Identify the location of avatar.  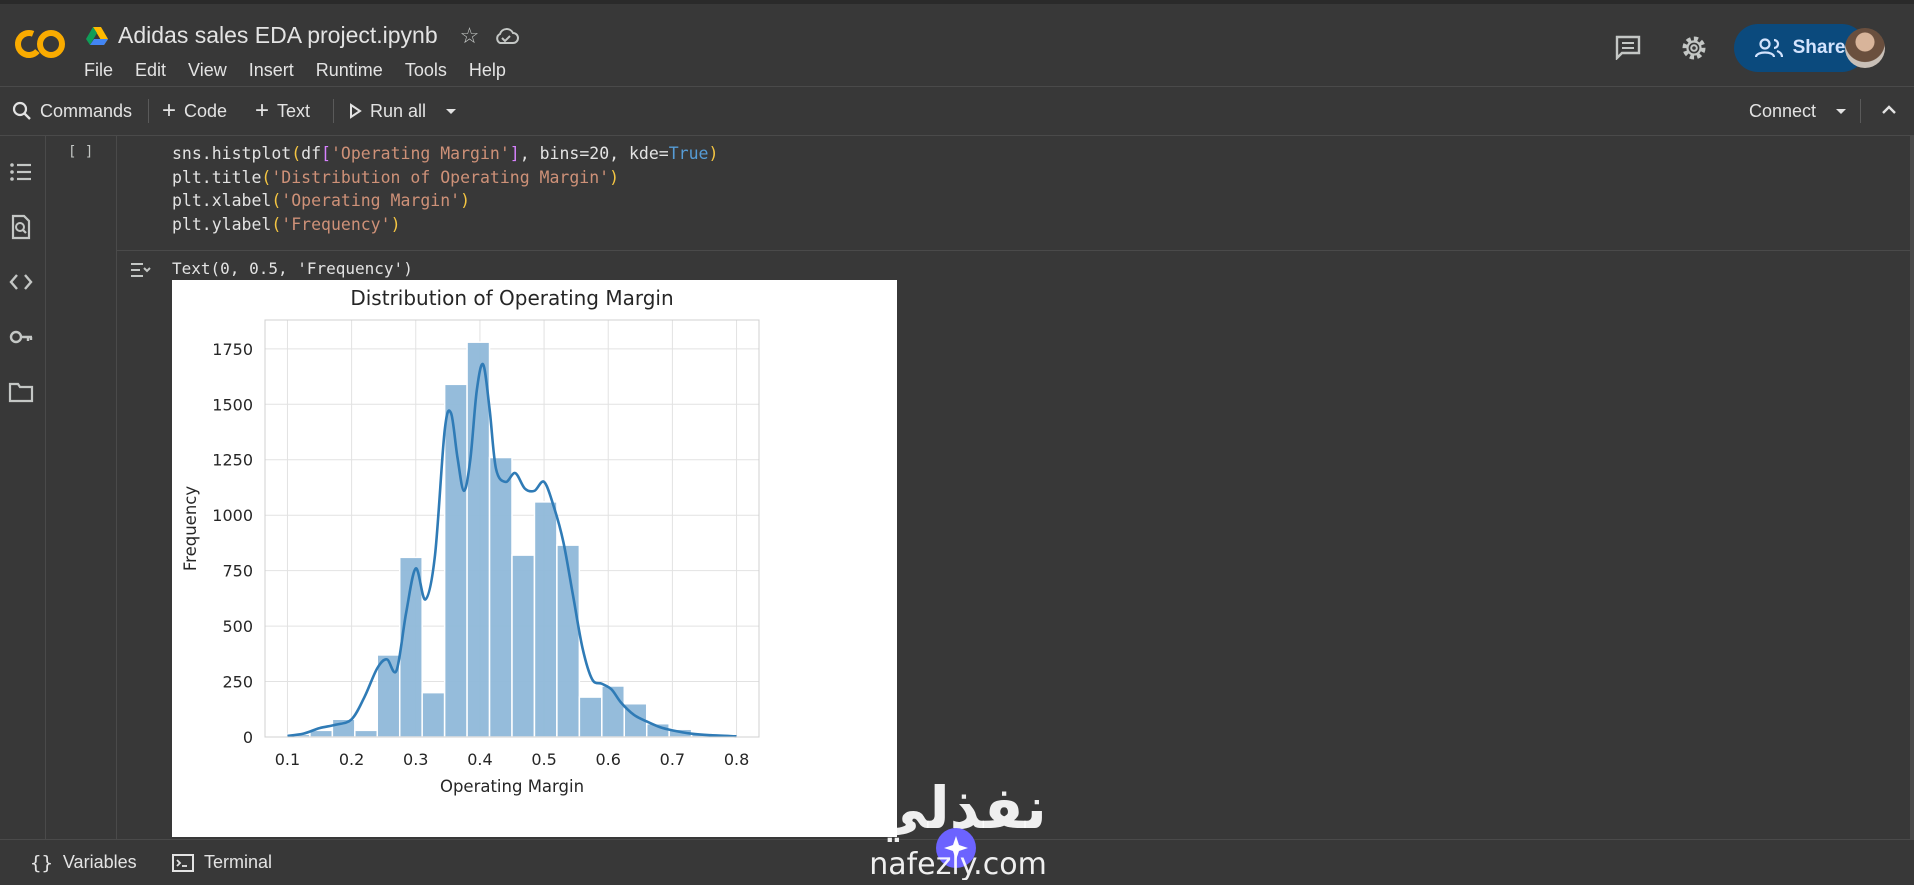
(1865, 48).